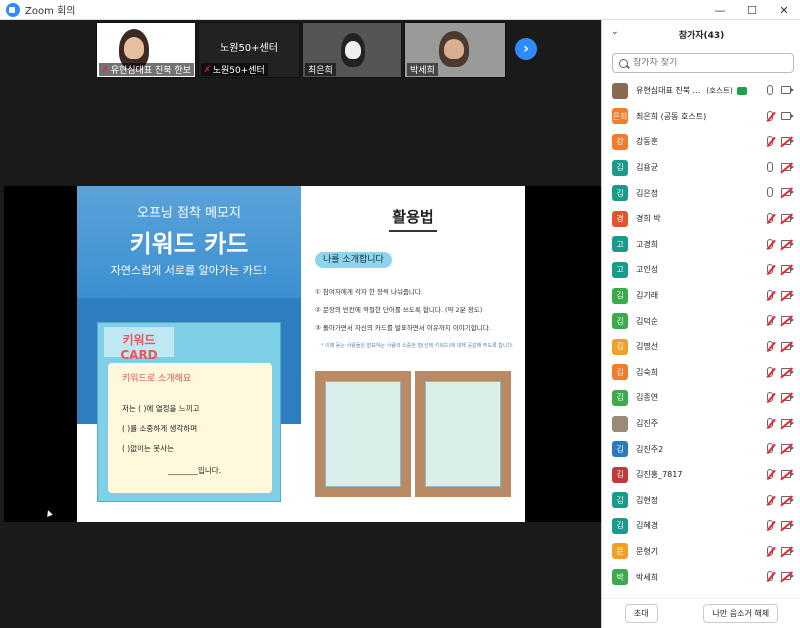  I want to click on participant-search, so click(703, 63).